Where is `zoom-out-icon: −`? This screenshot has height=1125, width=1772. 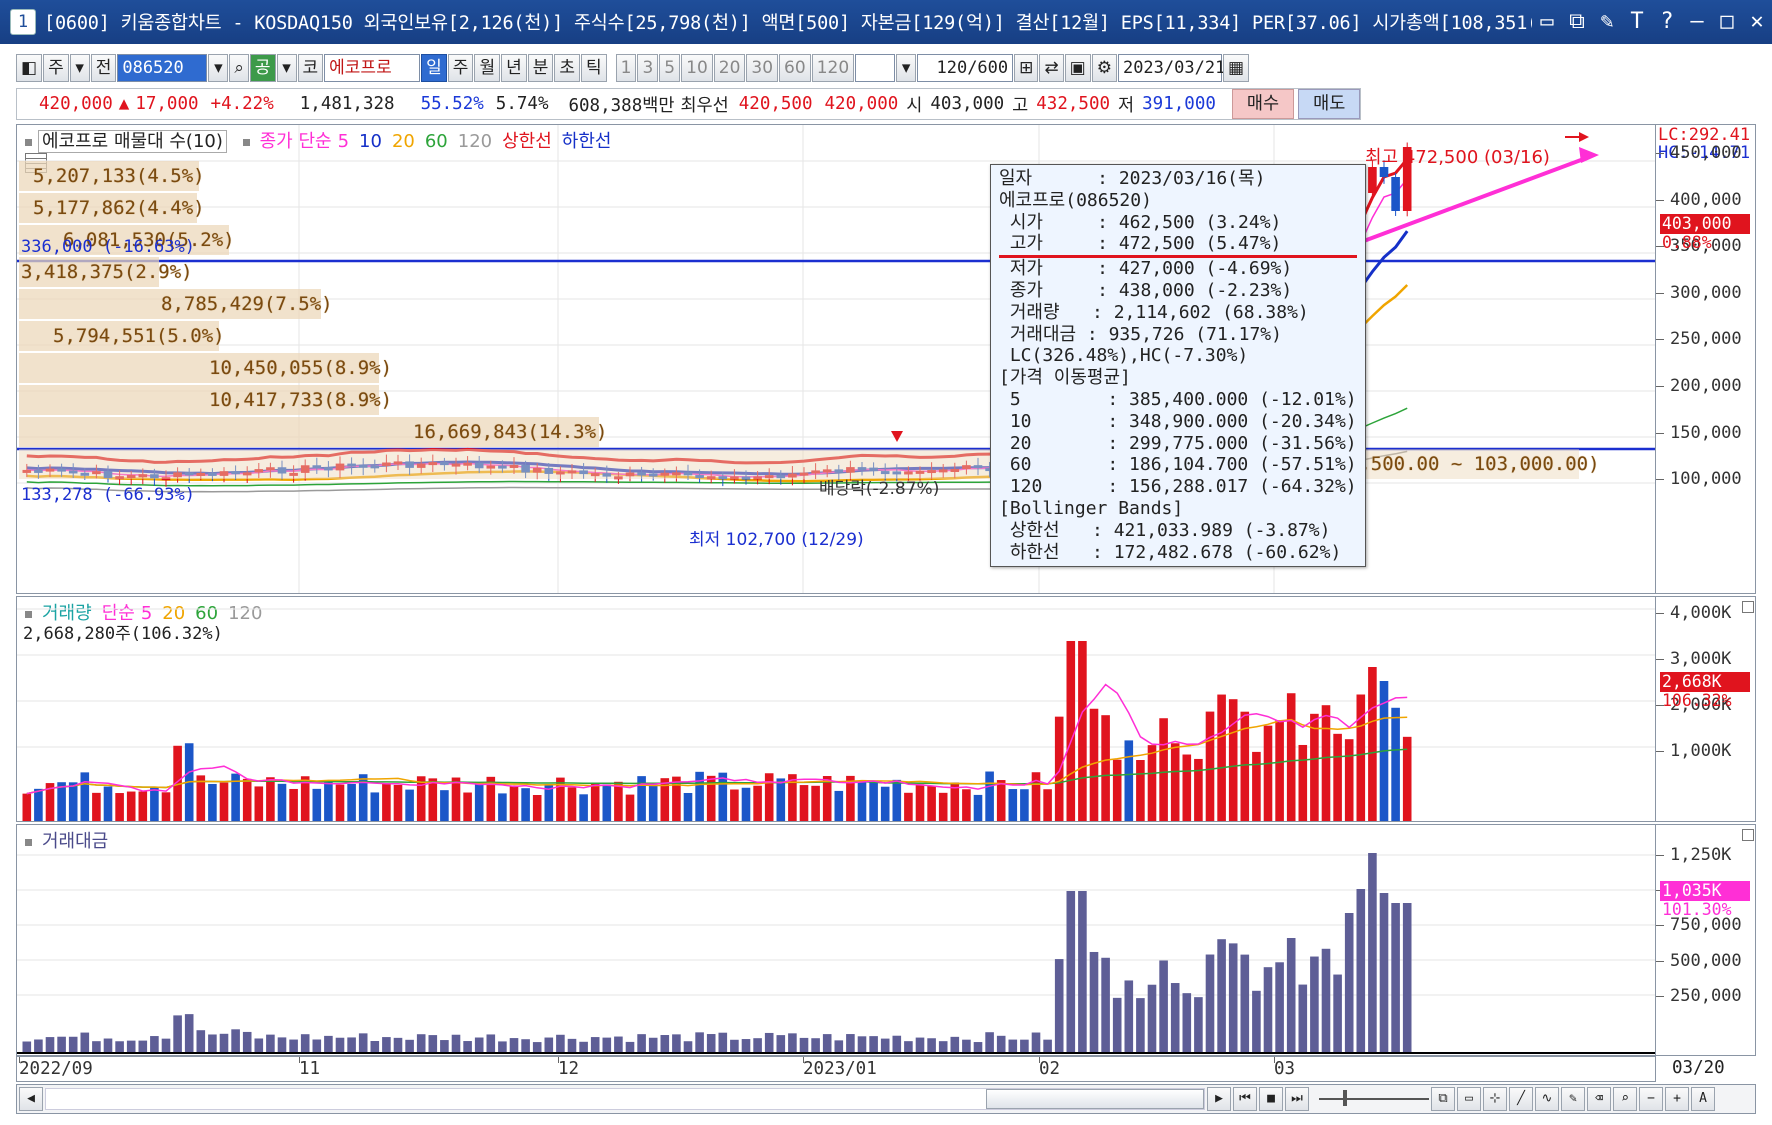
zoom-out-icon: − is located at coordinates (1651, 1099).